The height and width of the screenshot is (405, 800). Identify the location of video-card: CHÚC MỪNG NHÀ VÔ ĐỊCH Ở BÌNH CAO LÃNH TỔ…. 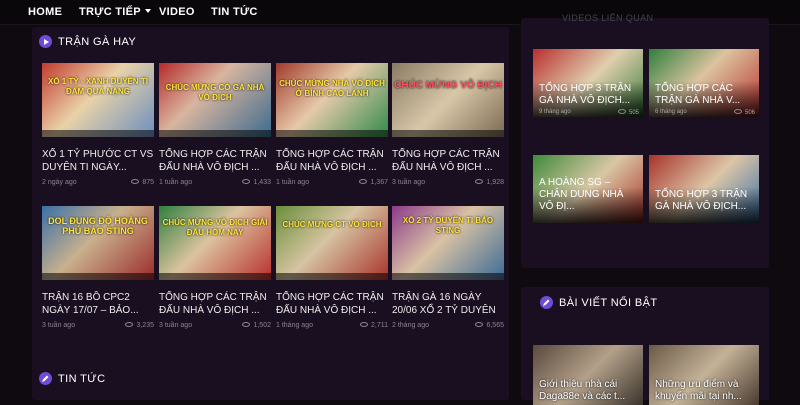
(332, 126).